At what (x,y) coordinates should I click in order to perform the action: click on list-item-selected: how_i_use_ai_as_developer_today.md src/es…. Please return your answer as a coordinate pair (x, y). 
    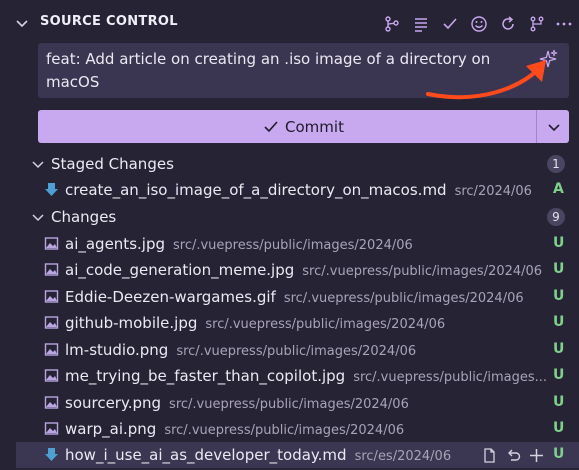
    Looking at the image, I should click on (297, 455).